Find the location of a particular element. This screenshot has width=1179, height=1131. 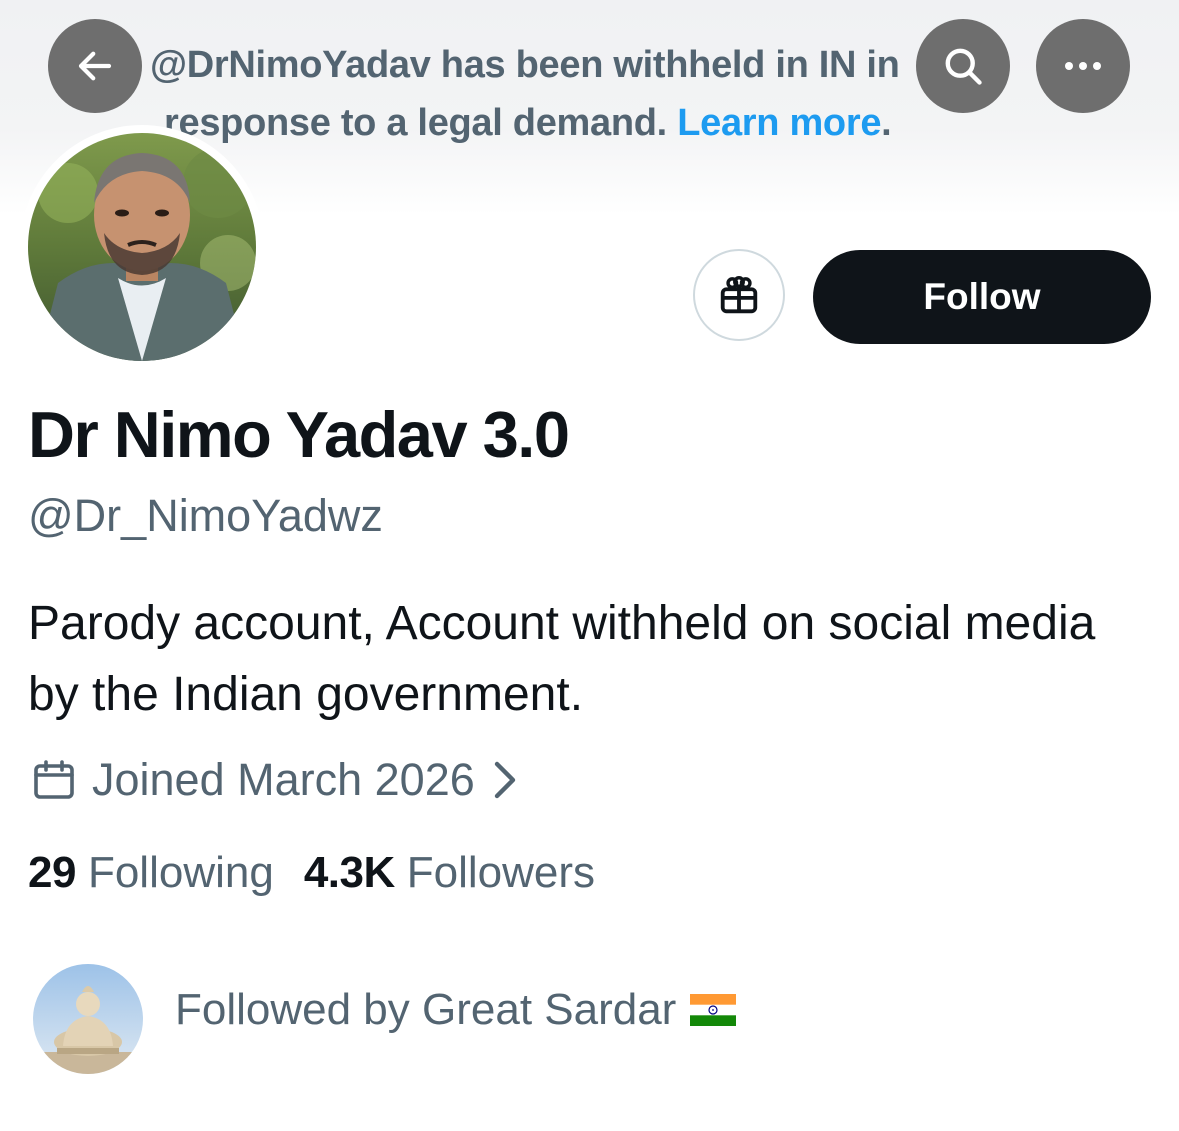

followed-by-text: Followed by Great Sardar is located at coordinates (426, 1009).